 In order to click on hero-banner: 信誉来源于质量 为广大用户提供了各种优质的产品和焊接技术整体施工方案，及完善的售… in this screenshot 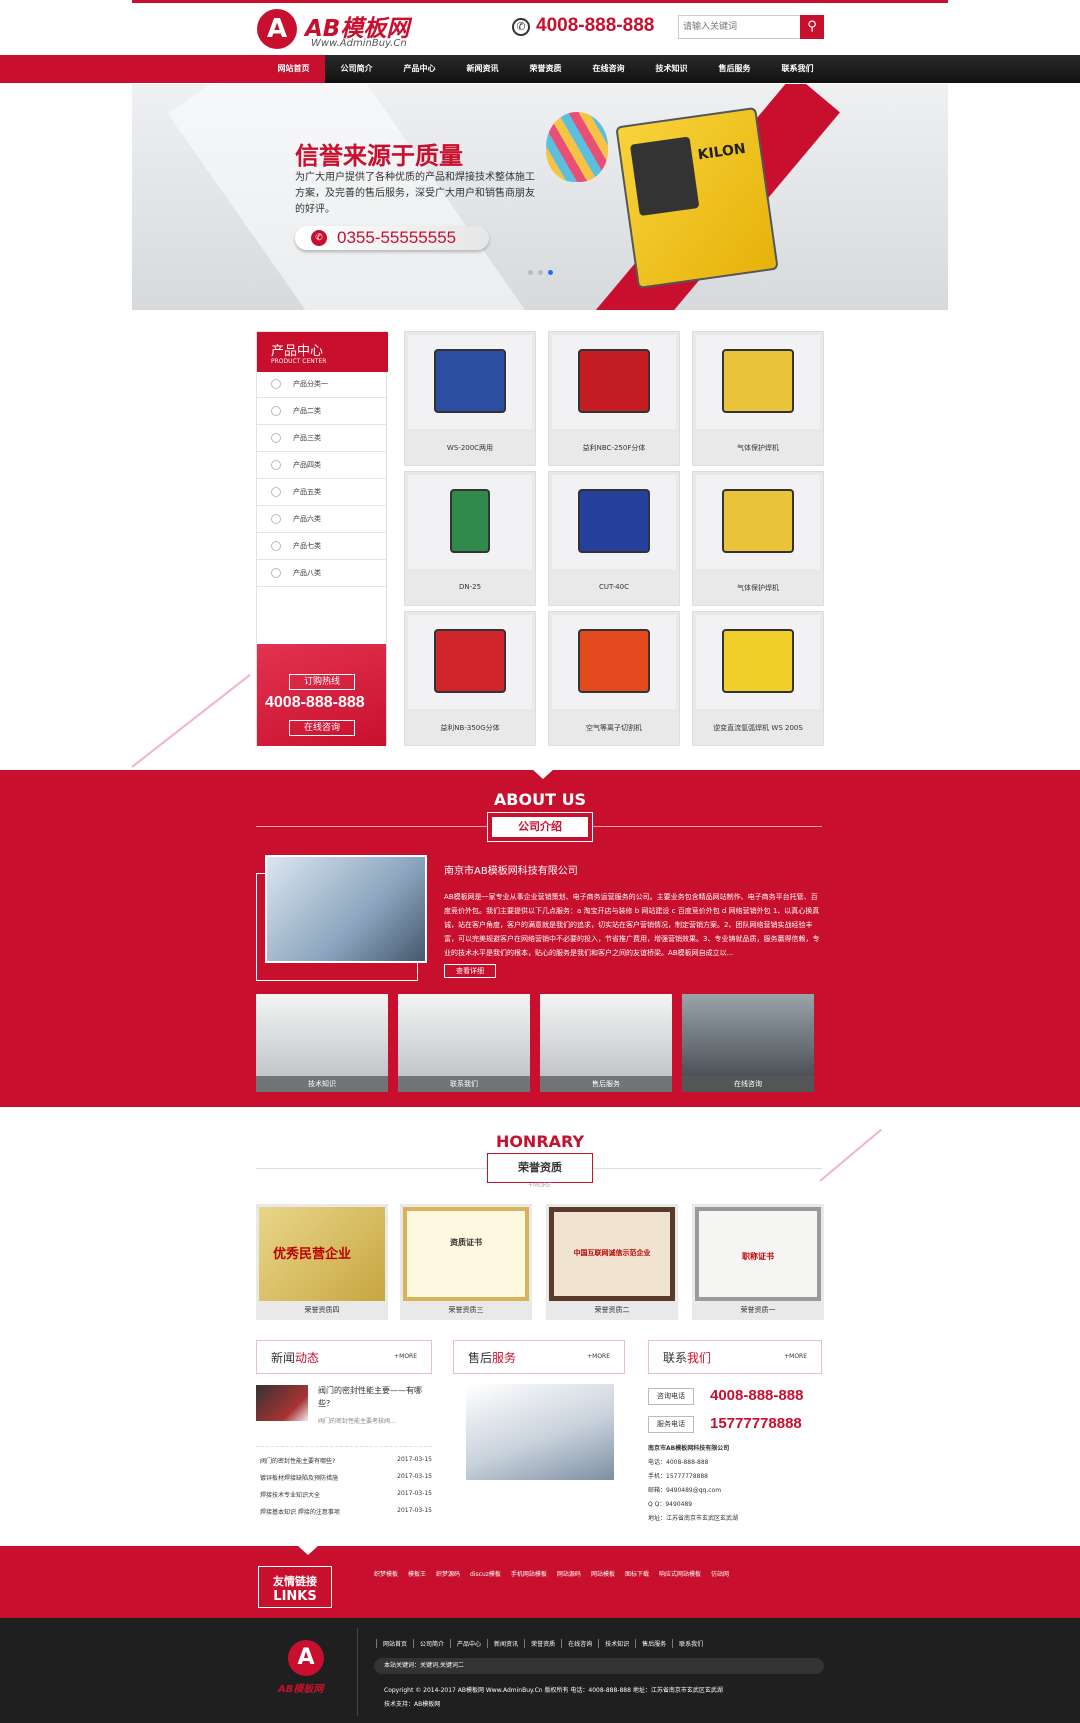, I will do `click(540, 197)`.